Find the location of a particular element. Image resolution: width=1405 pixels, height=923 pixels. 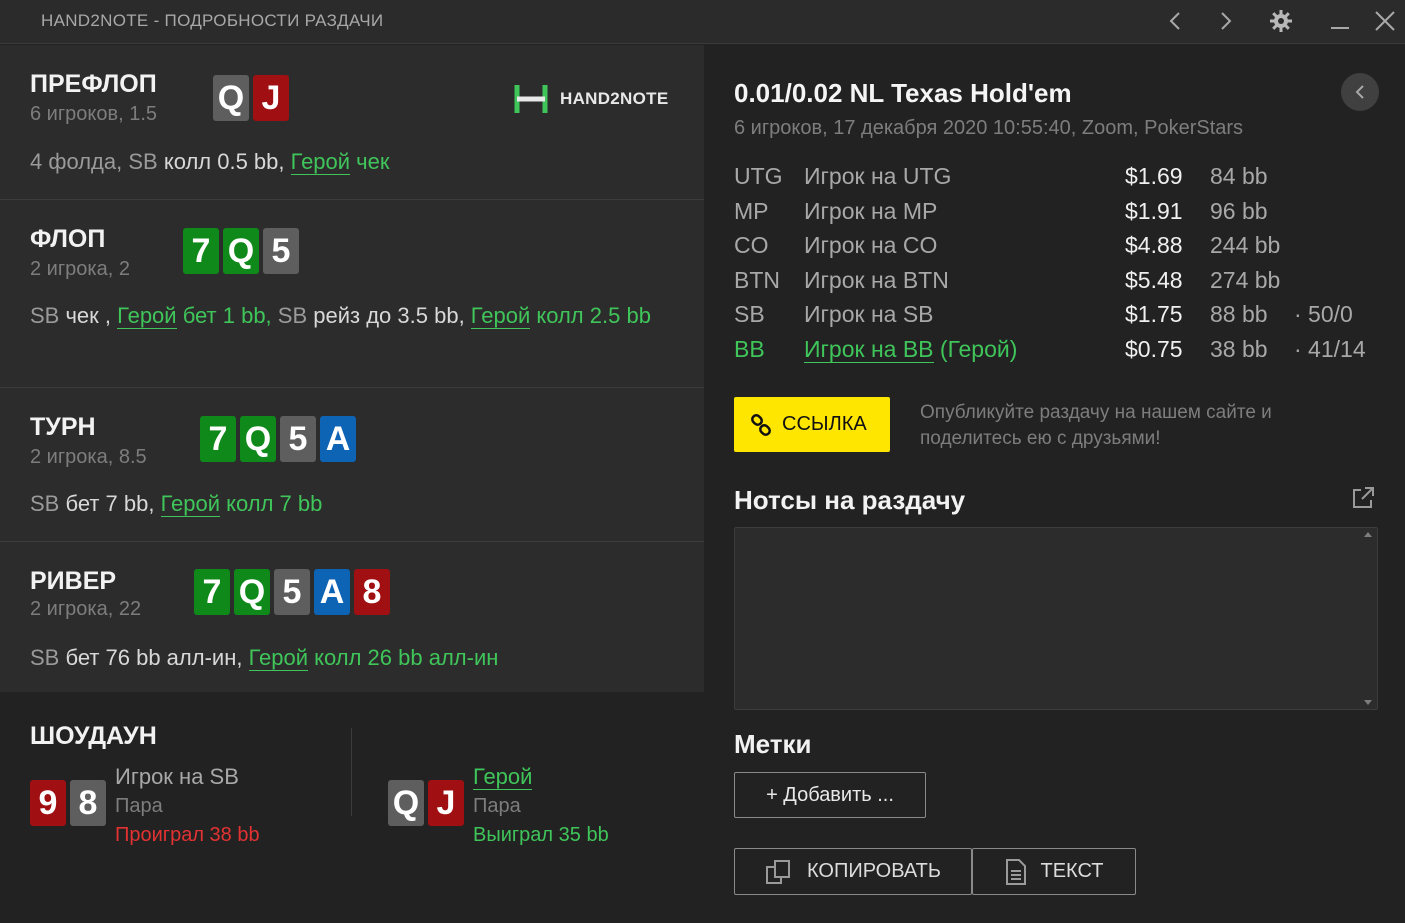

playing-card: J is located at coordinates (271, 98).